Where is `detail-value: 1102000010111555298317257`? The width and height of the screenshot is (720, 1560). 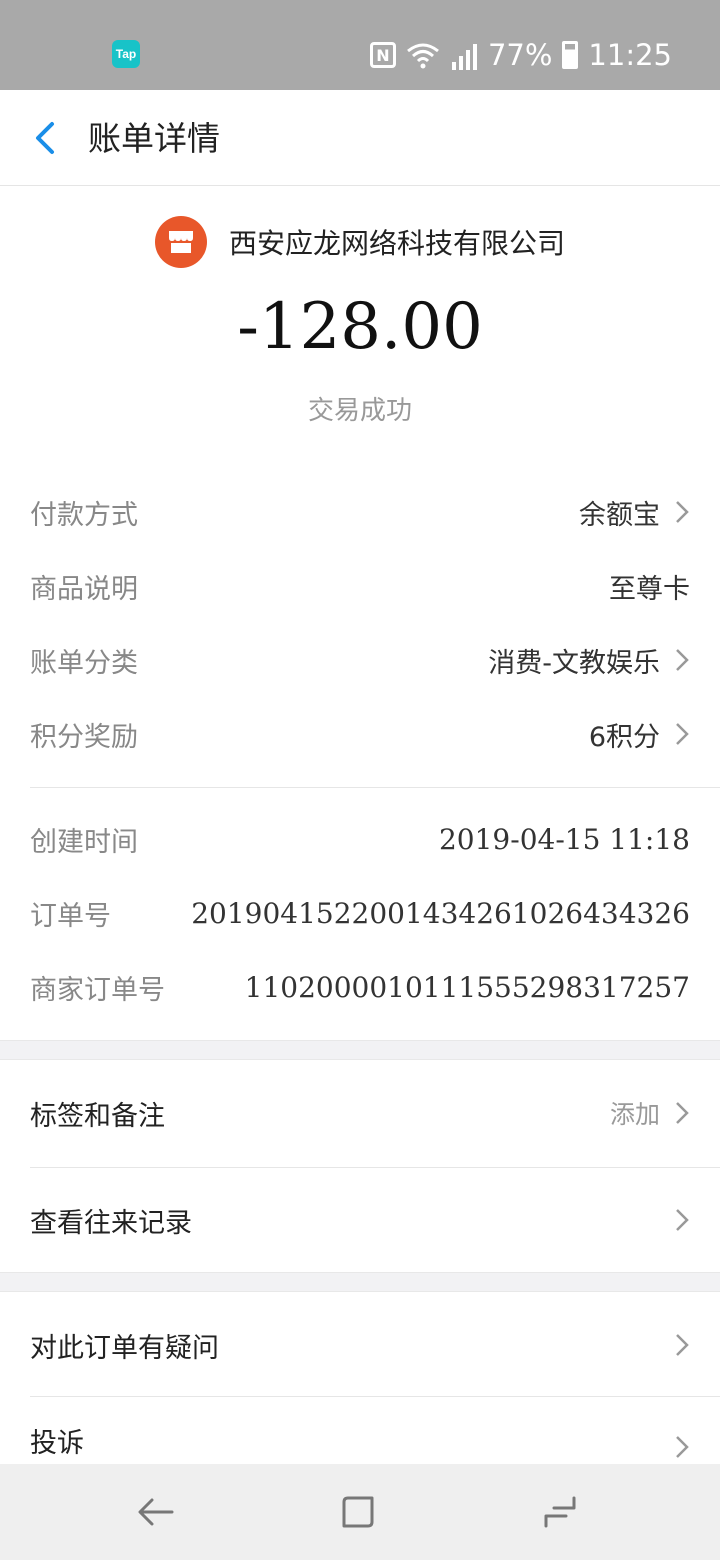
detail-value: 1102000010111555298317257 is located at coordinates (467, 987).